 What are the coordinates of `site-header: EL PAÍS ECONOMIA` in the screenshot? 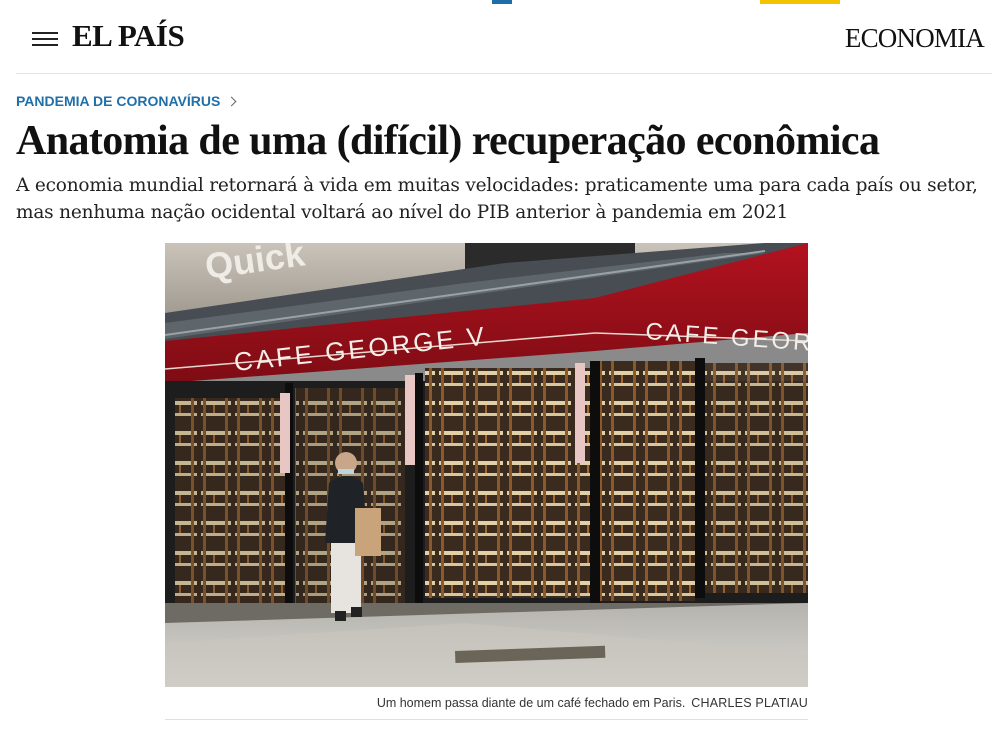 It's located at (504, 39).